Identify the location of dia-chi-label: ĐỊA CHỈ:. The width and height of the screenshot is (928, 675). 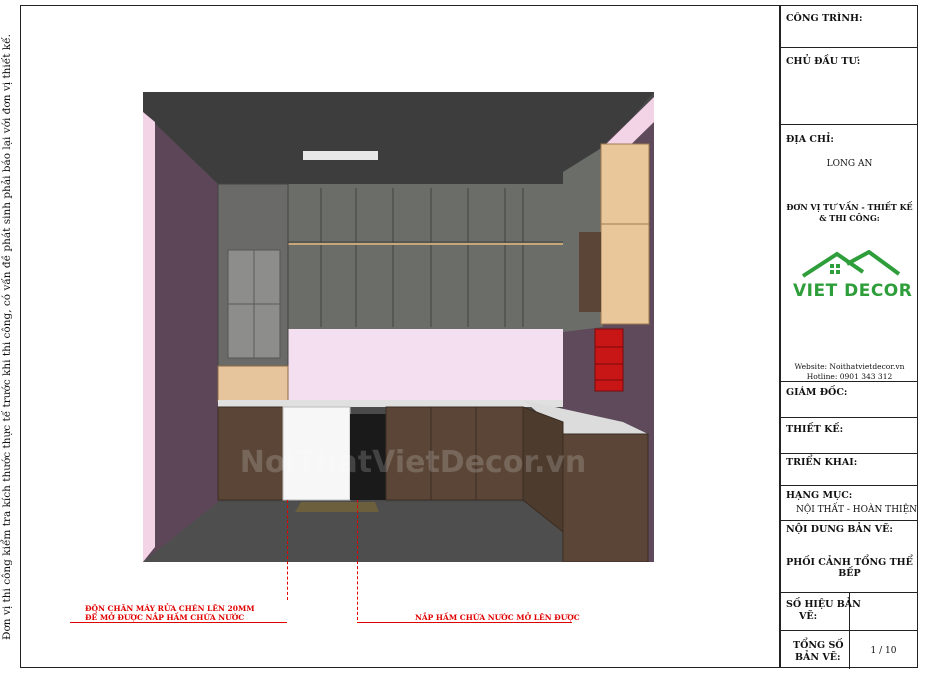
(810, 139).